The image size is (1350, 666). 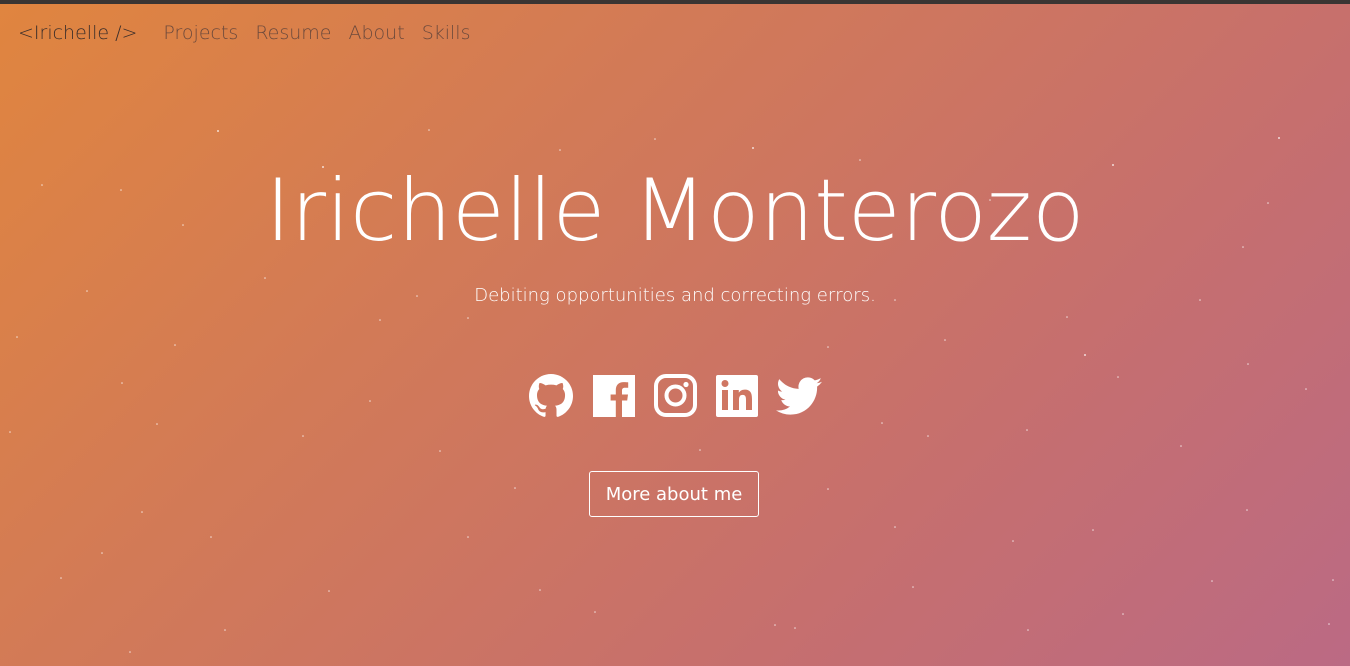 I want to click on window-top-bar, so click(x=675, y=2).